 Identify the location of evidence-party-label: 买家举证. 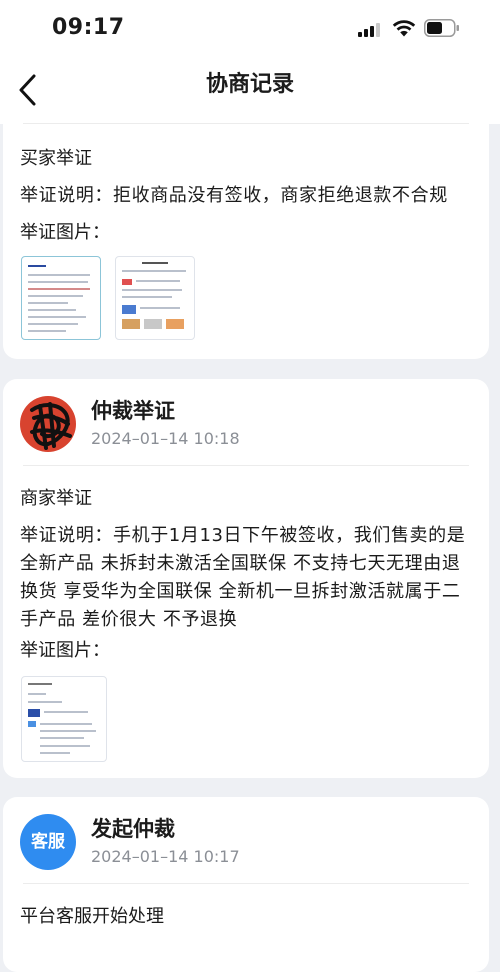
(56, 158).